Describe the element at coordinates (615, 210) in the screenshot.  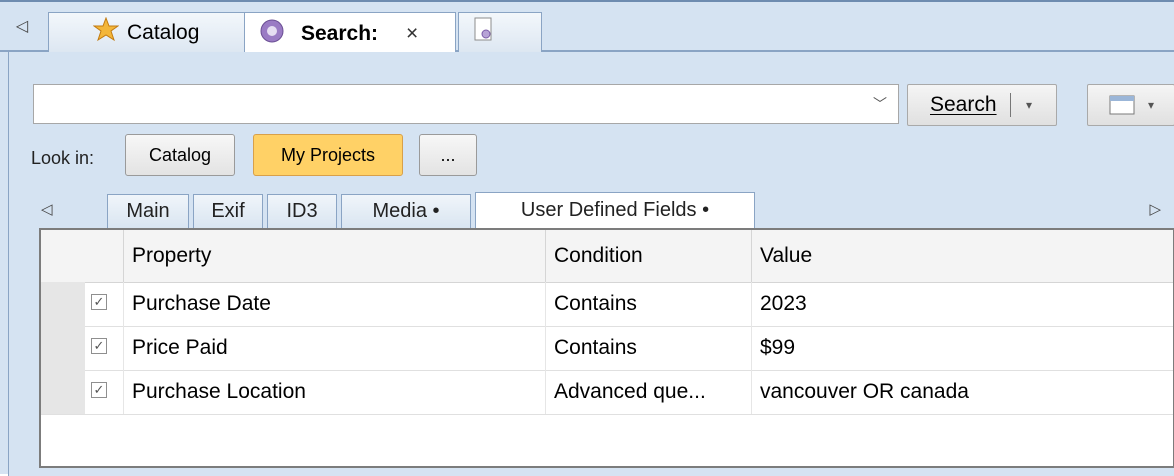
I see `tab-user-defined-fields: User Defined Fields •` at that location.